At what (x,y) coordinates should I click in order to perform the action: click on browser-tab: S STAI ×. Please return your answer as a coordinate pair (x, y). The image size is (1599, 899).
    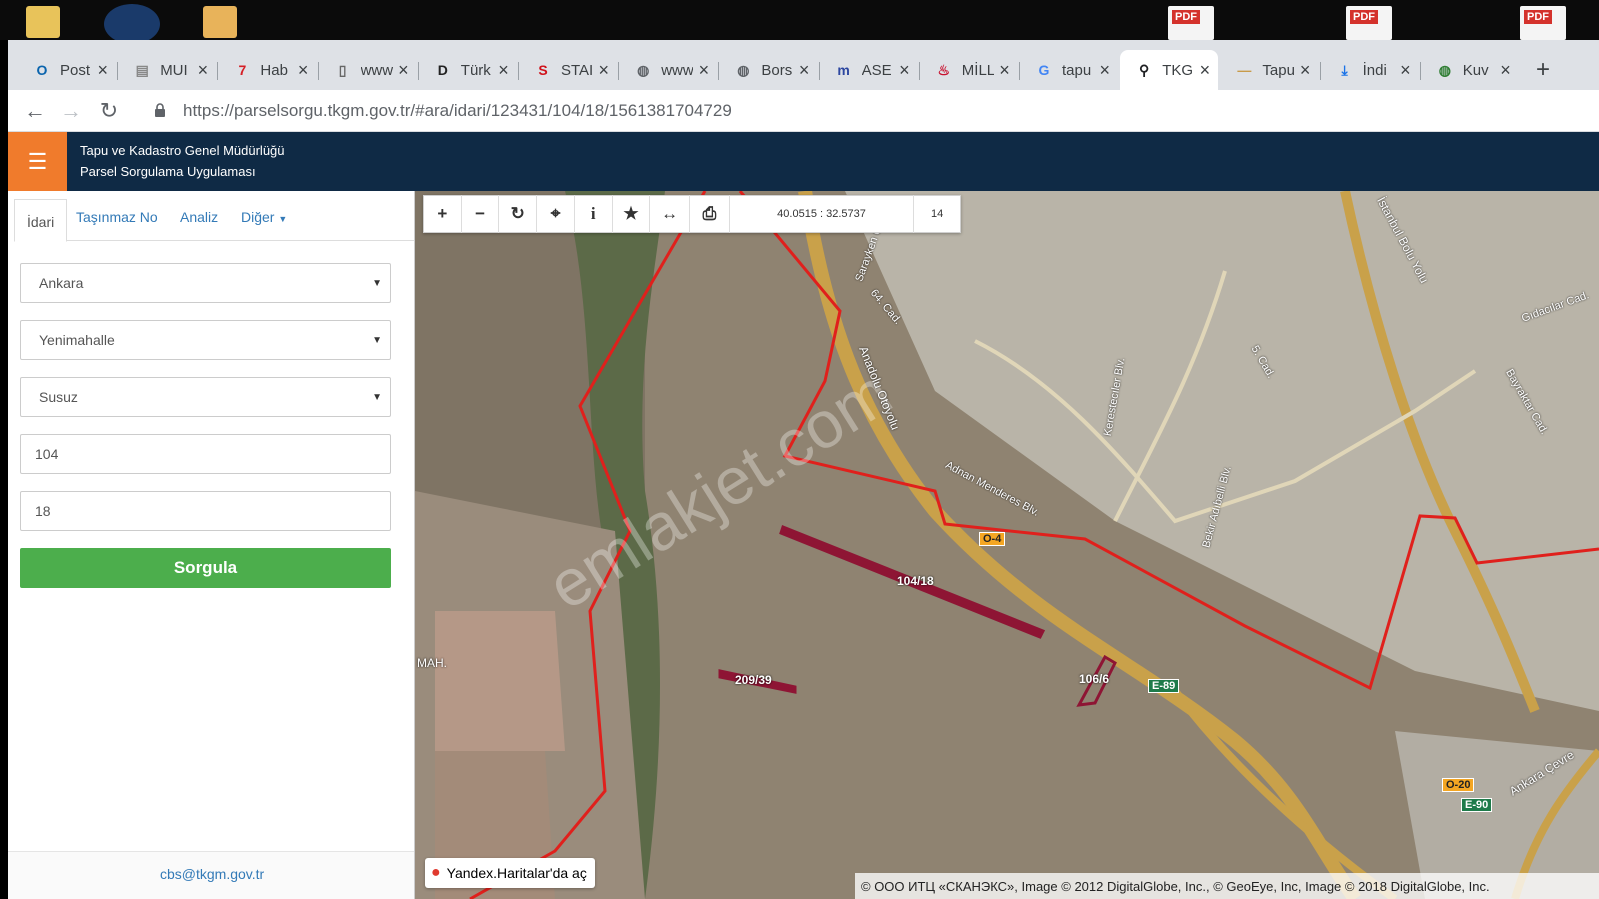
    Looking at the image, I should click on (568, 70).